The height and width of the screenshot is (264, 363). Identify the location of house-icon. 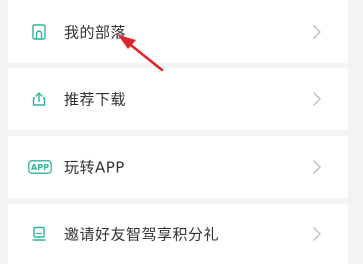
(39, 31).